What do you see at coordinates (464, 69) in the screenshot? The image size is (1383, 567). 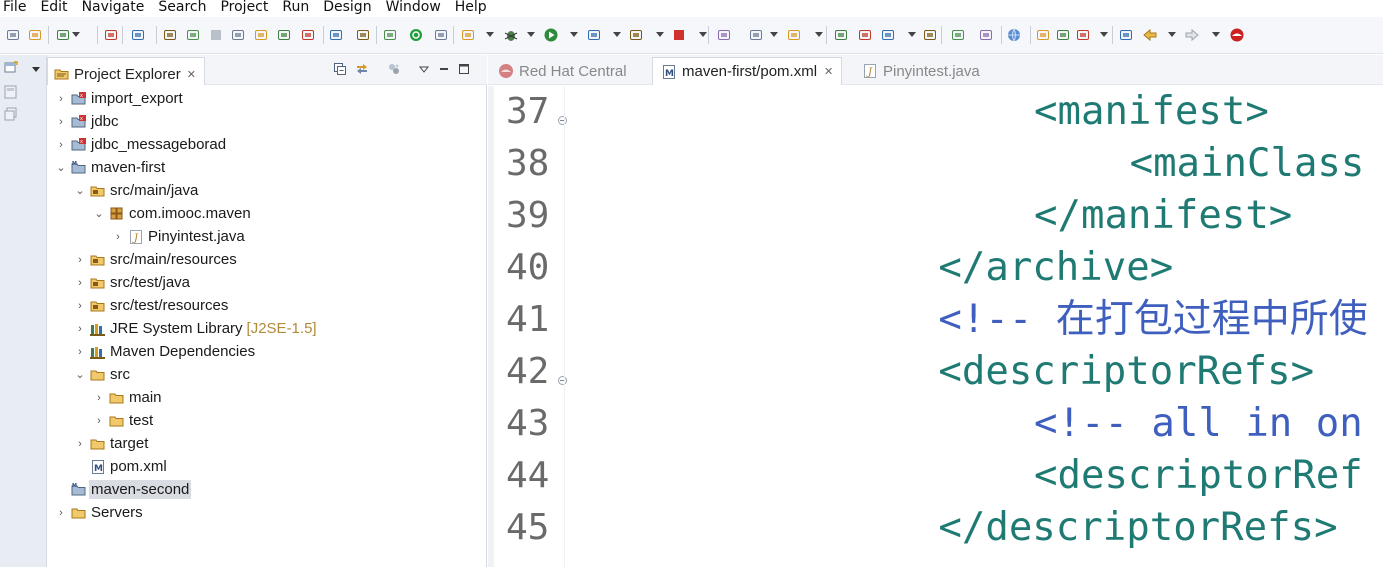 I see `maximize-icon` at bounding box center [464, 69].